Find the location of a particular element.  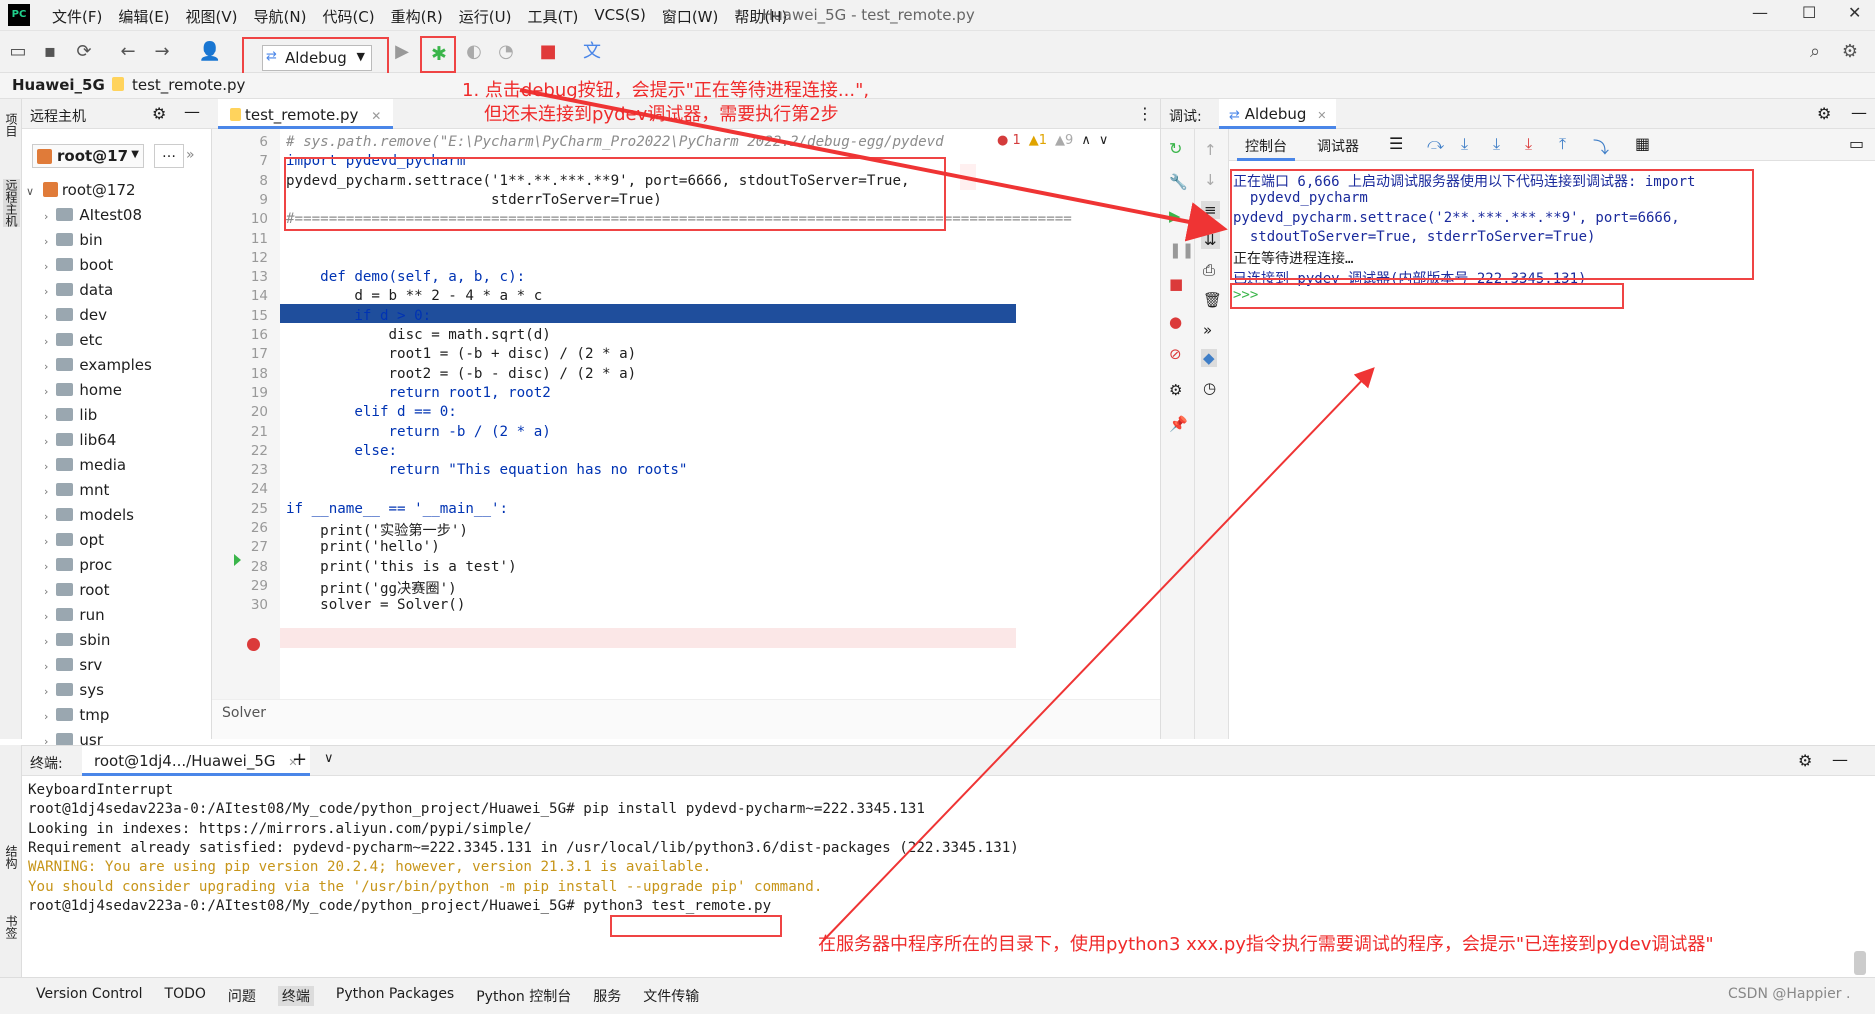

annotation-step1b: 但还未连接到pydev调试器，需要执行第2步 is located at coordinates (661, 114).